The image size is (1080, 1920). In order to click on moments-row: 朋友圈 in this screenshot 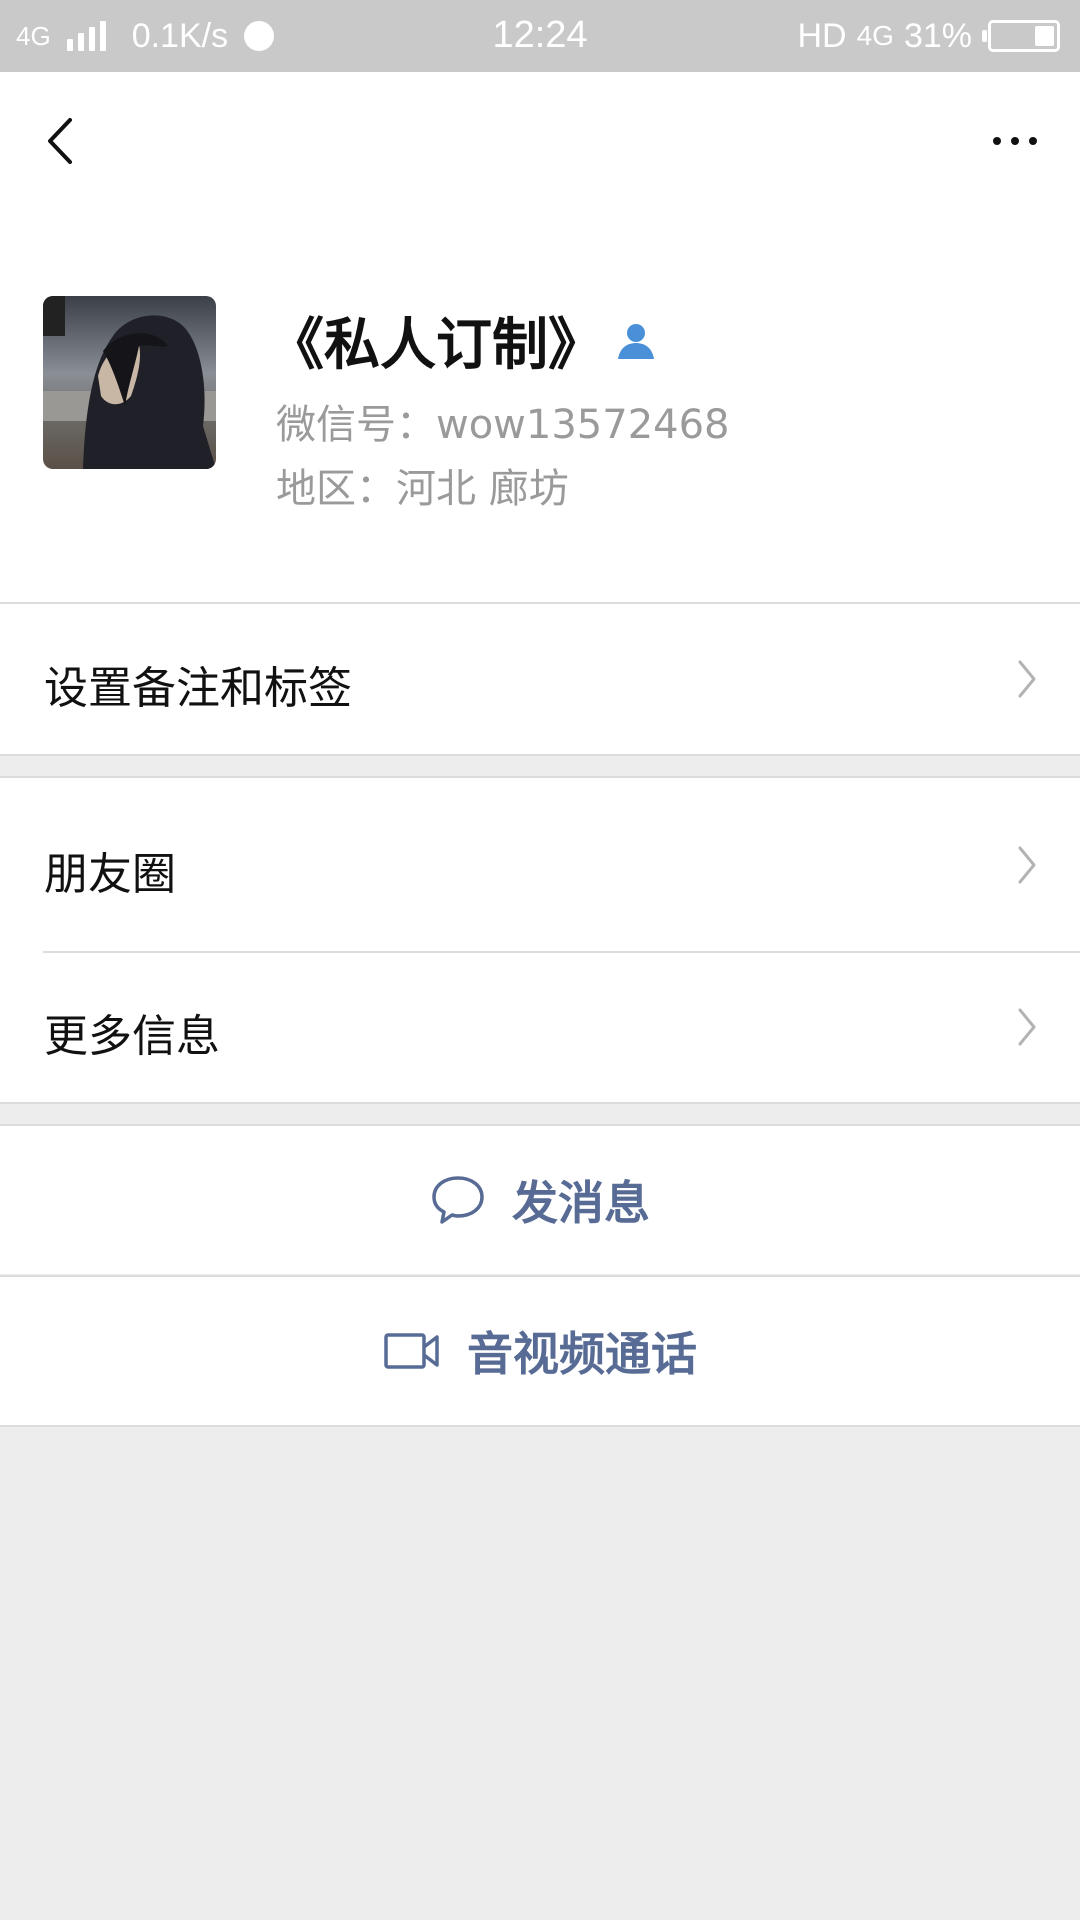, I will do `click(540, 865)`.